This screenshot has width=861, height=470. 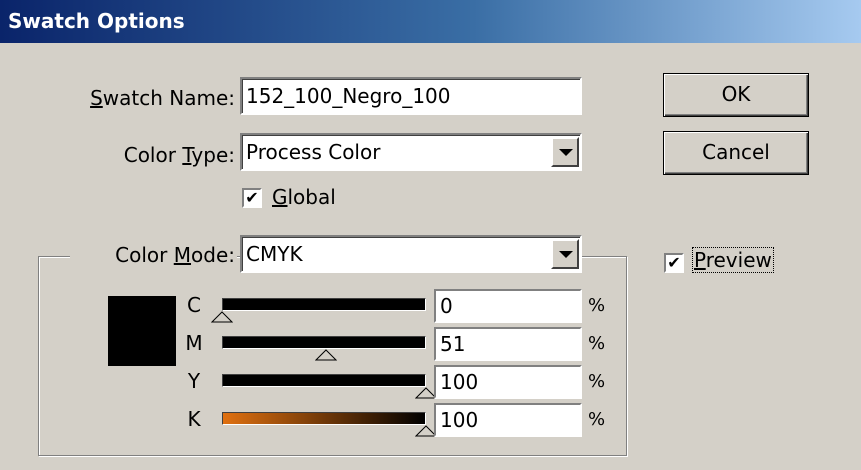 What do you see at coordinates (324, 342) in the screenshot?
I see `channel-slider-track-m` at bounding box center [324, 342].